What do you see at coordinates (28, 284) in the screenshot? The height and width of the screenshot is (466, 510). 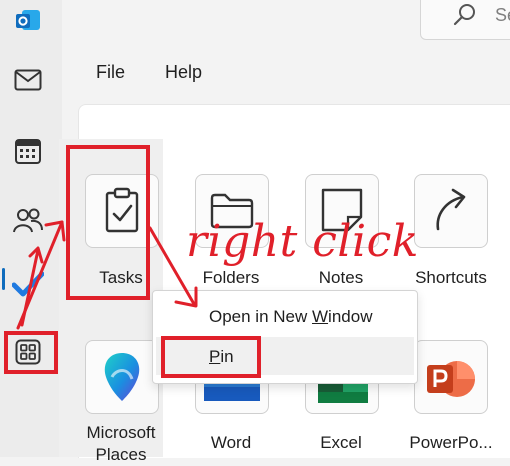 I see `todo-check-icon` at bounding box center [28, 284].